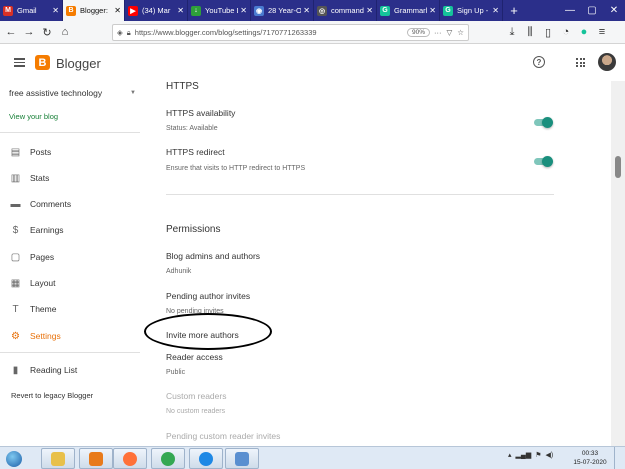 The image size is (625, 469). I want to click on start-button, so click(14, 458).